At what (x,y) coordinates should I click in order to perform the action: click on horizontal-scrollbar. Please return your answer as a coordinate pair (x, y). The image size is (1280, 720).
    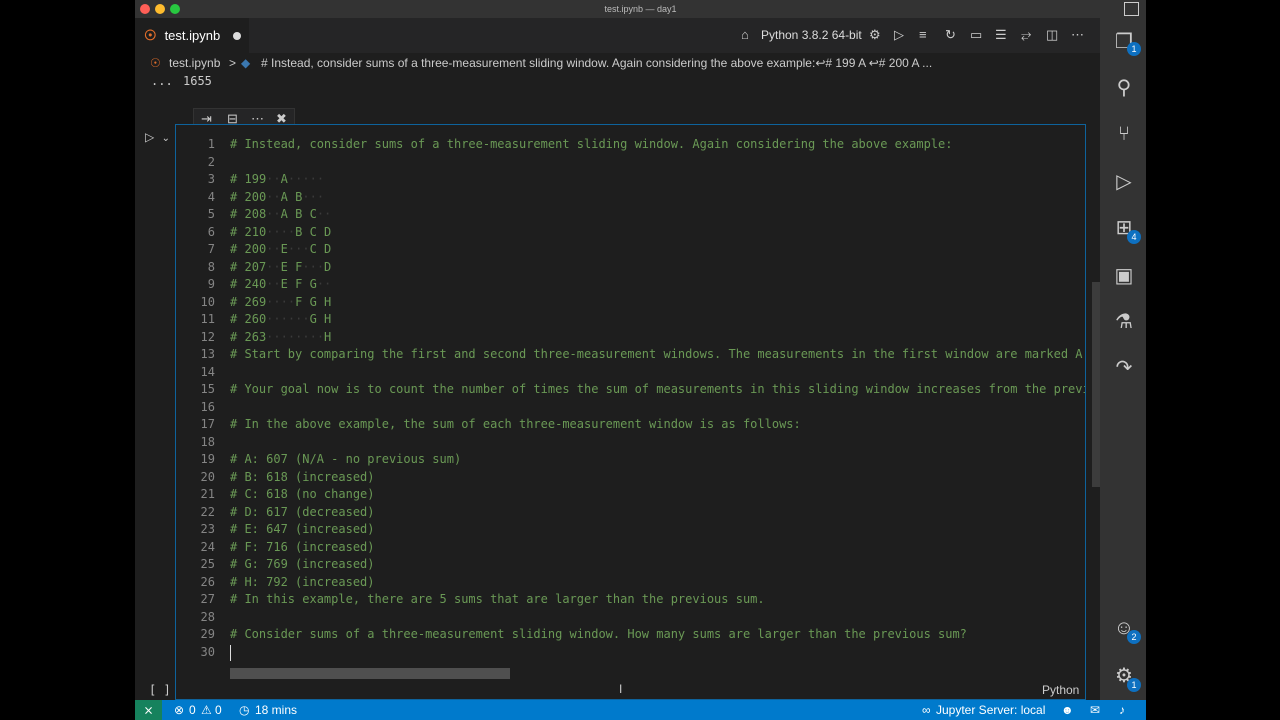
    Looking at the image, I should click on (370, 673).